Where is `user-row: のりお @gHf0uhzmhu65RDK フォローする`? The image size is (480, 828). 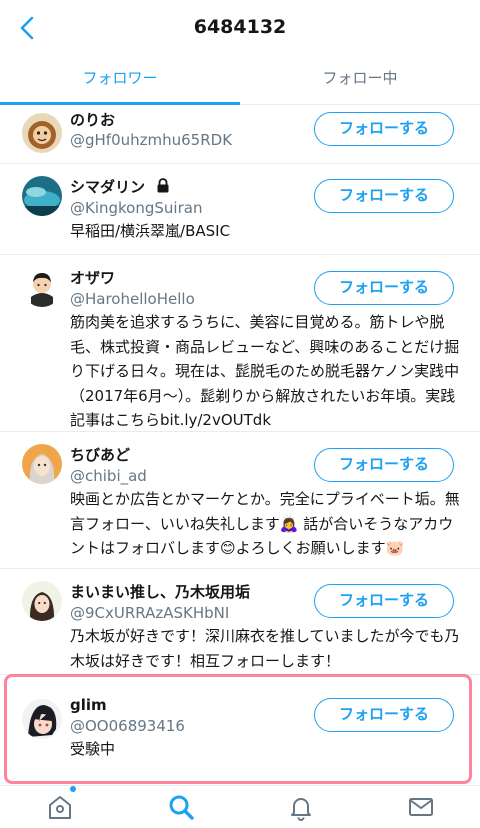
user-row: のりお @gHf0uhzmhu65RDK フォローする is located at coordinates (240, 134).